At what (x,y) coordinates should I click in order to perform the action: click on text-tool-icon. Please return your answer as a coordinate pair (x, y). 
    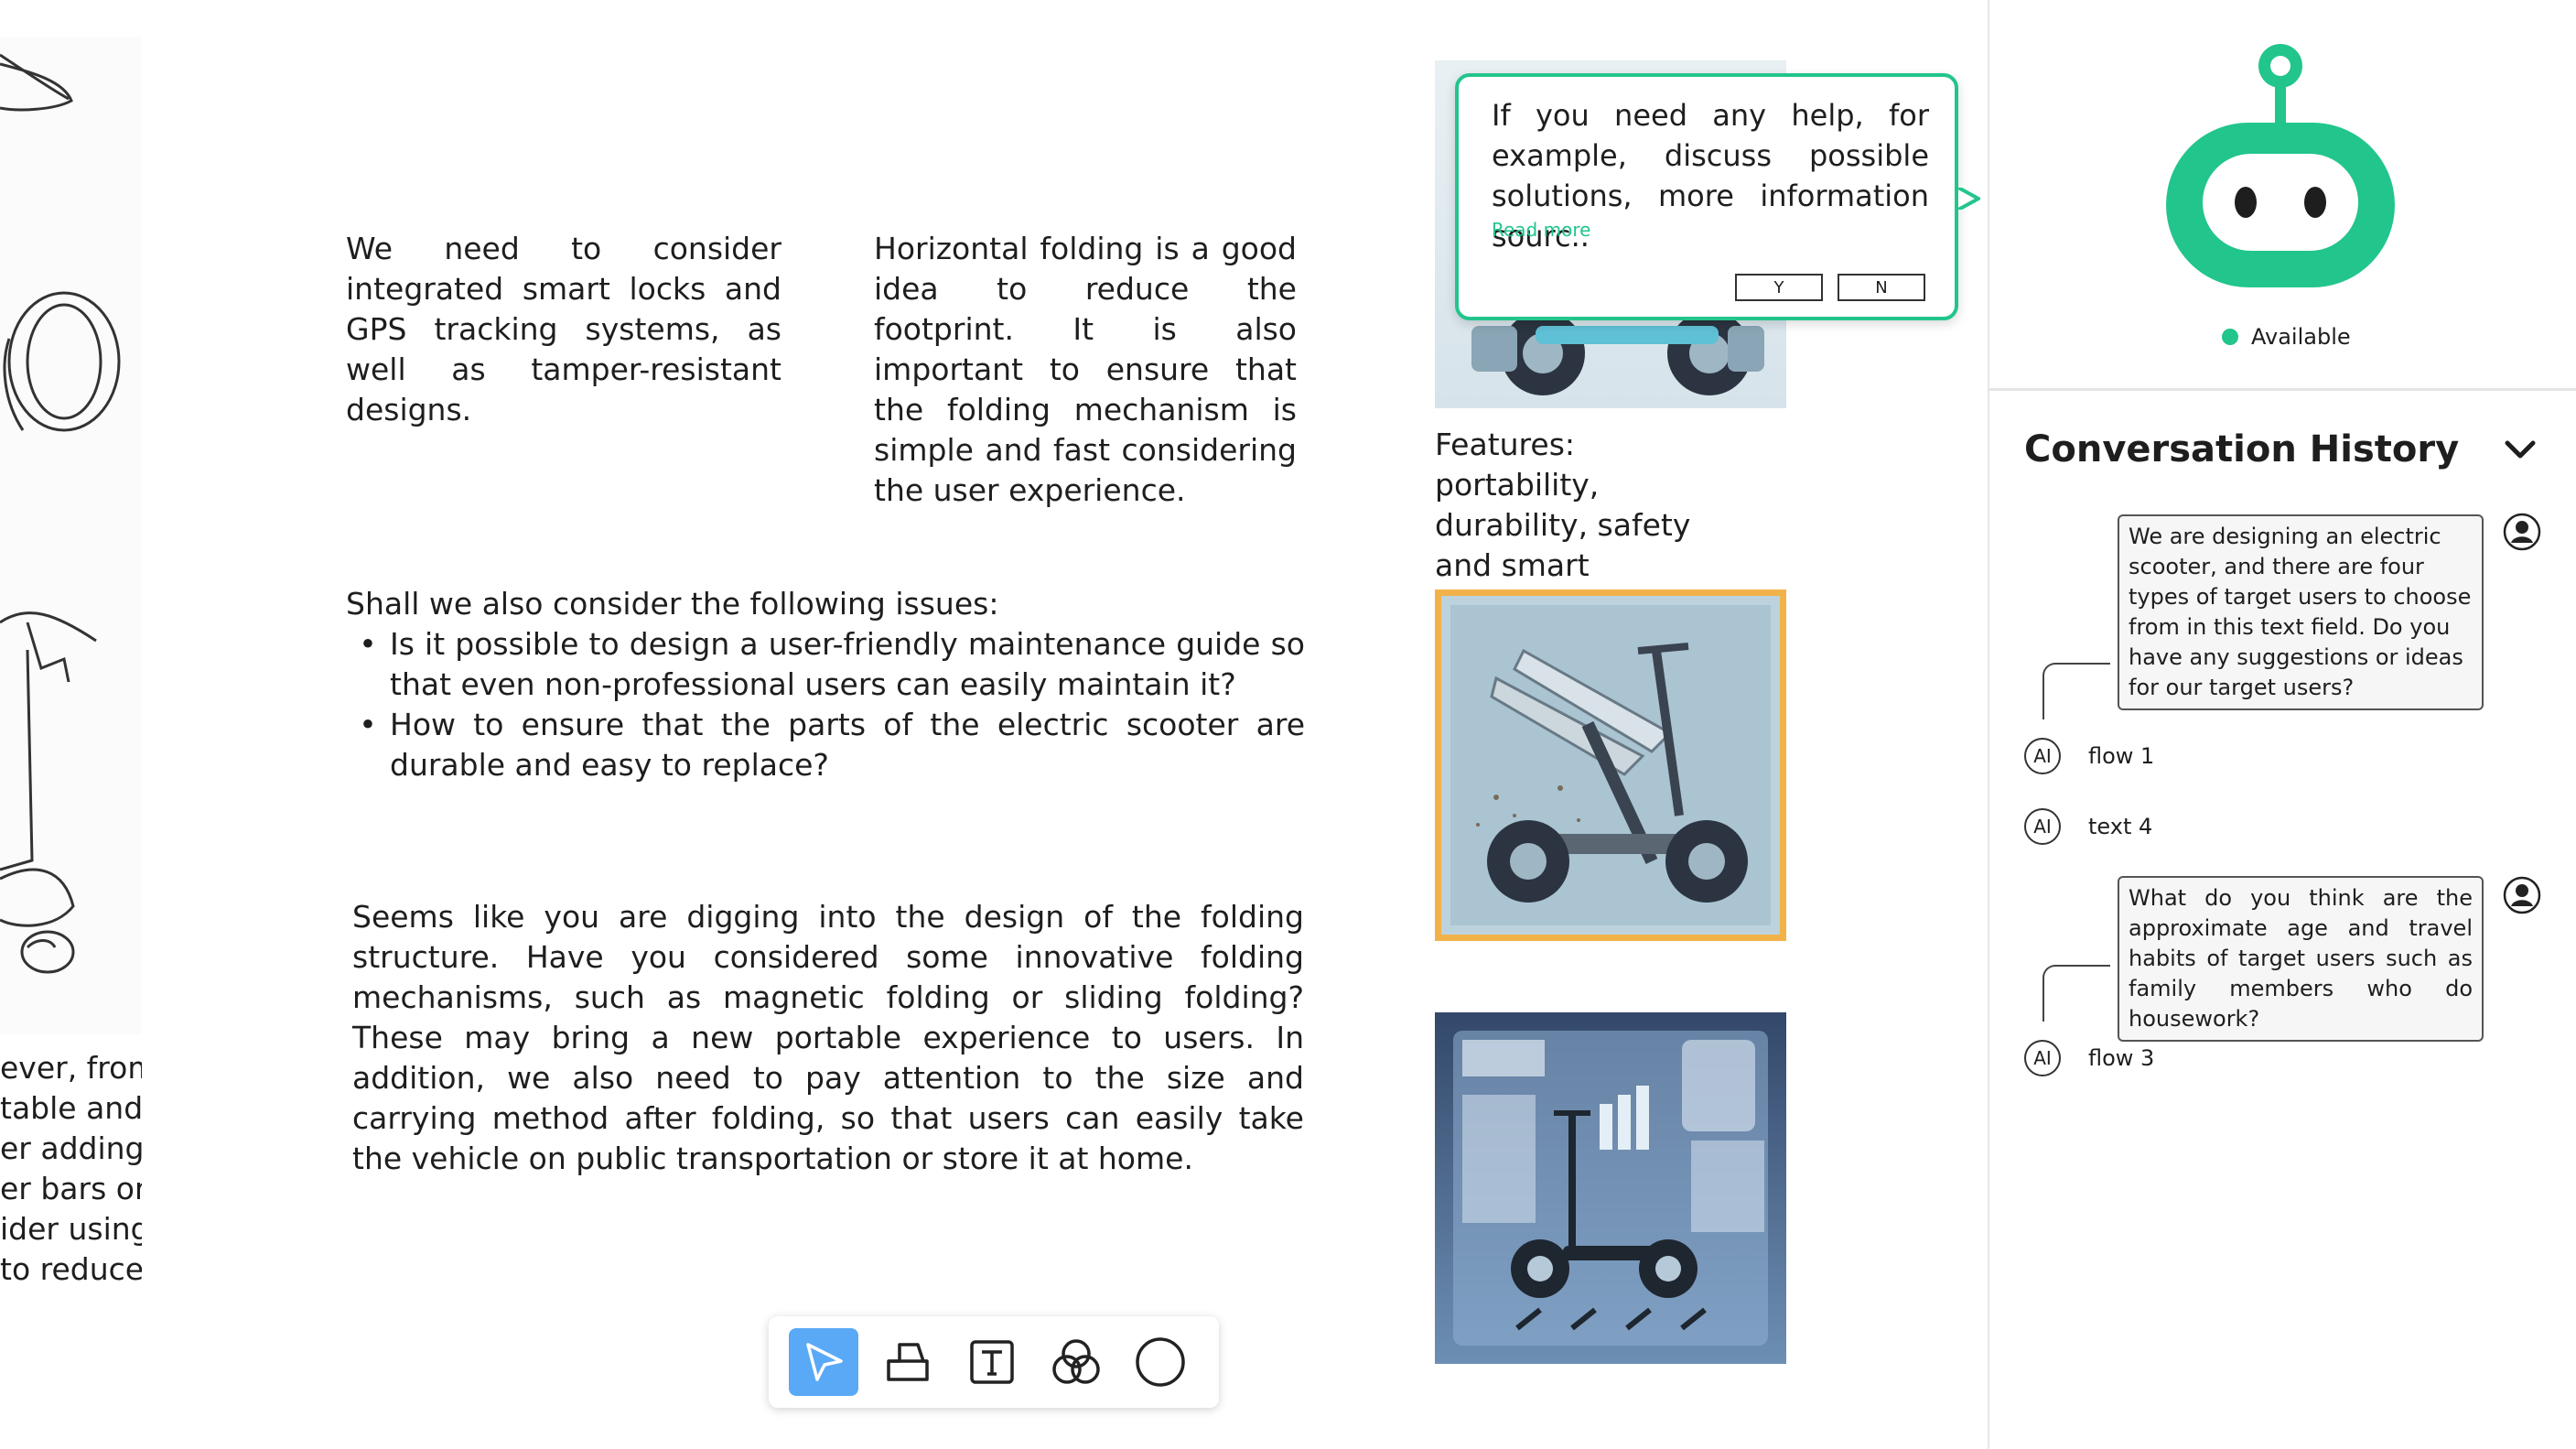
    Looking at the image, I should click on (992, 1362).